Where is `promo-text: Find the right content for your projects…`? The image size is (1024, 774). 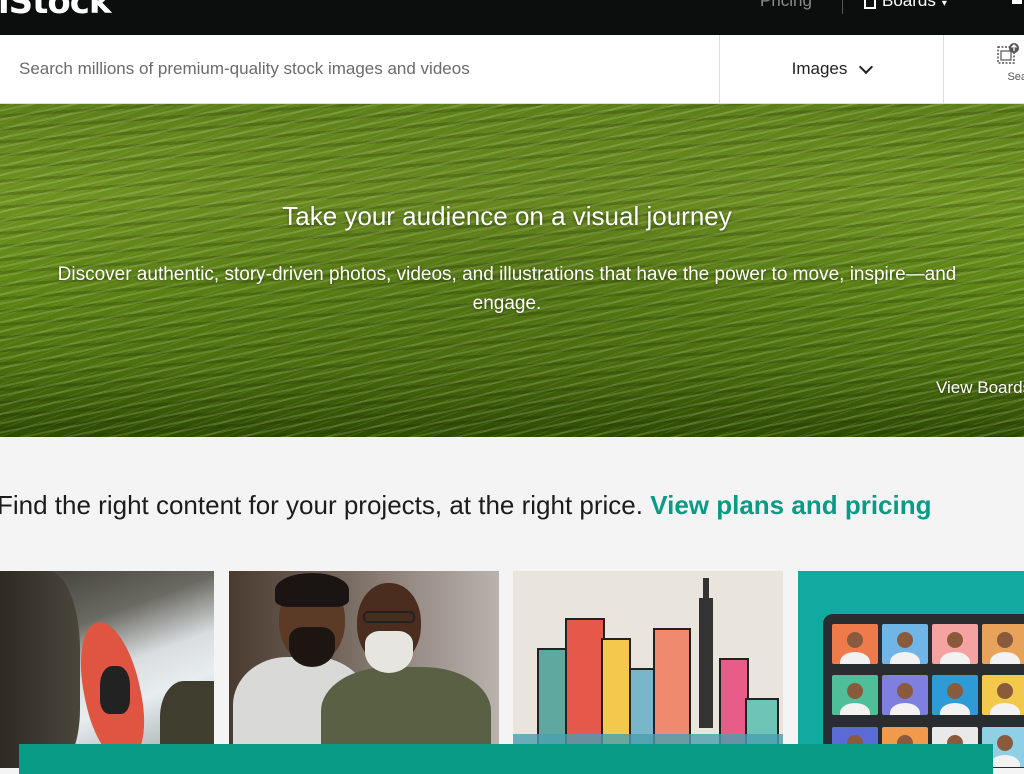
promo-text: Find the right content for your projects… is located at coordinates (321, 505).